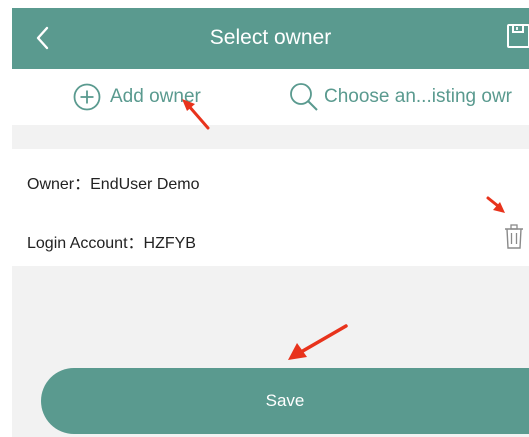  Describe the element at coordinates (113, 184) in the screenshot. I see `owner-name: Owner：EndUser Demo` at that location.